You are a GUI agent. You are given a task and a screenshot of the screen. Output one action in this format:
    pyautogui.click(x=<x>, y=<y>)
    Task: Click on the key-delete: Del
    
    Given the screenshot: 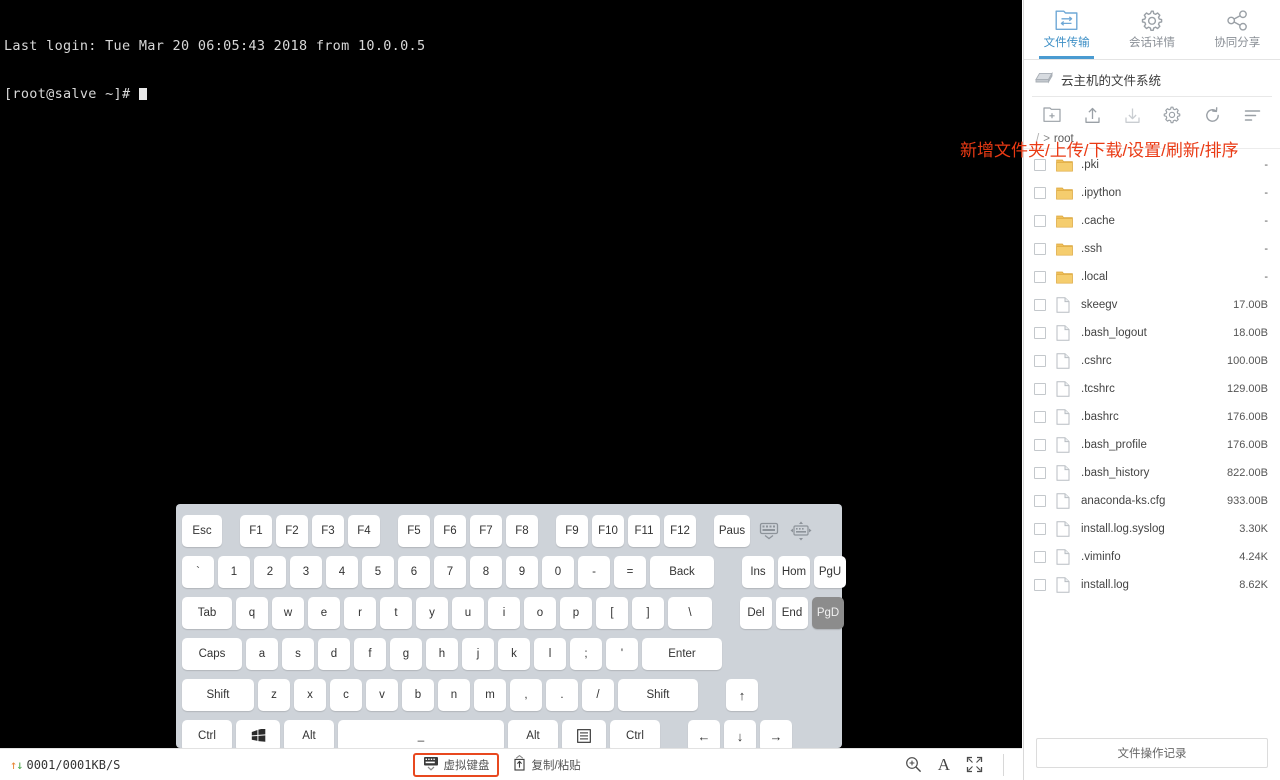 What is the action you would take?
    pyautogui.click(x=756, y=613)
    